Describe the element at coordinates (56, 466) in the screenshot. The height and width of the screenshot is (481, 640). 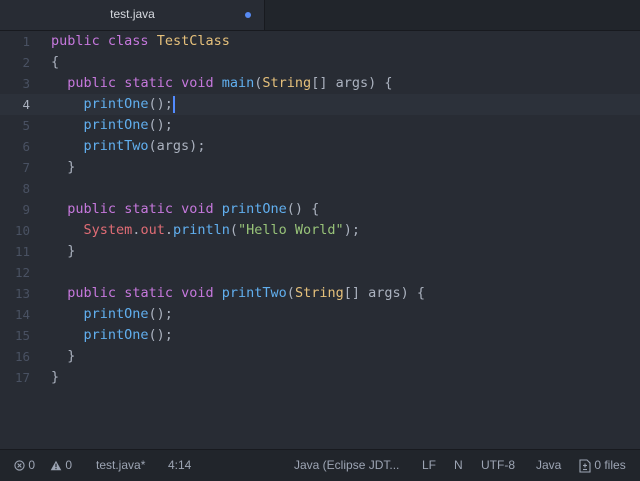
I see `warning-triangle-icon` at that location.